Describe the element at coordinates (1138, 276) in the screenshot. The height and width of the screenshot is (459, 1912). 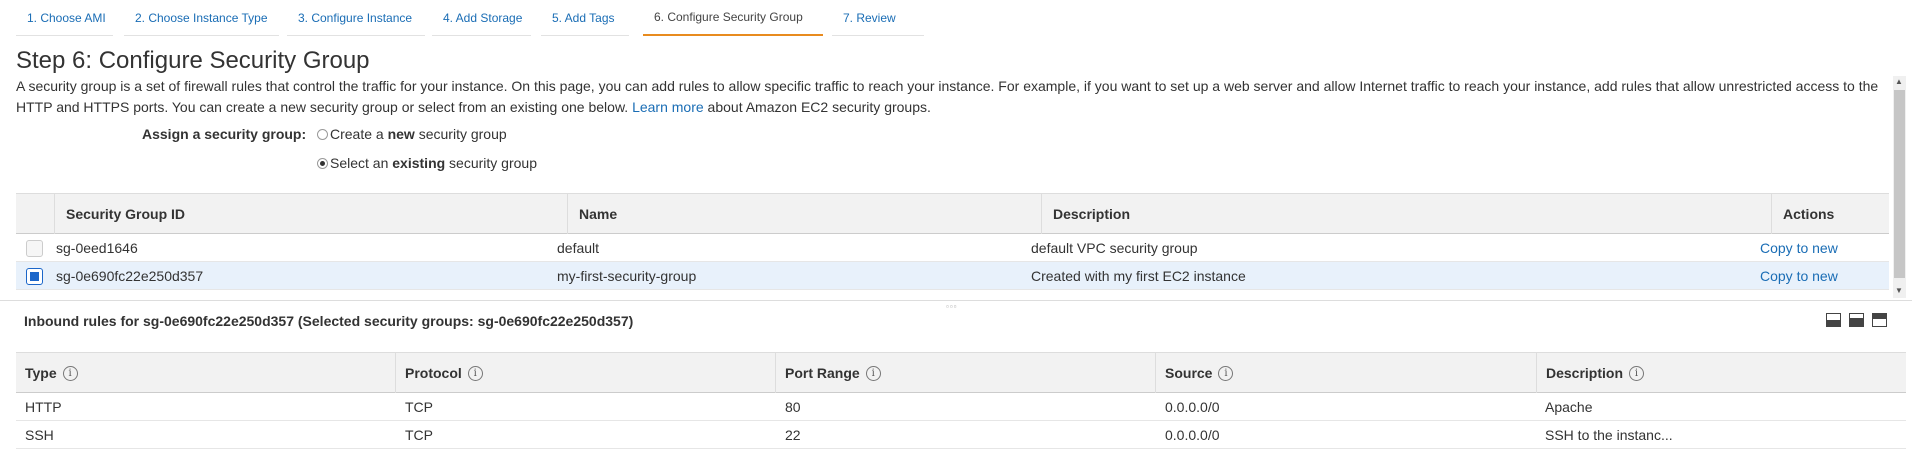
I see `security-group-description: Created with my first EC2 instance` at that location.